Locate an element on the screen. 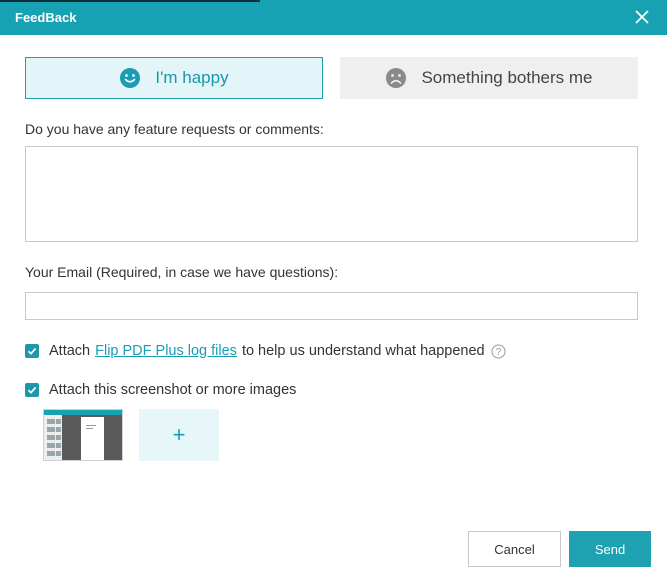 This screenshot has height=572, width=667. title-bar-top-edge is located at coordinates (130, 1).